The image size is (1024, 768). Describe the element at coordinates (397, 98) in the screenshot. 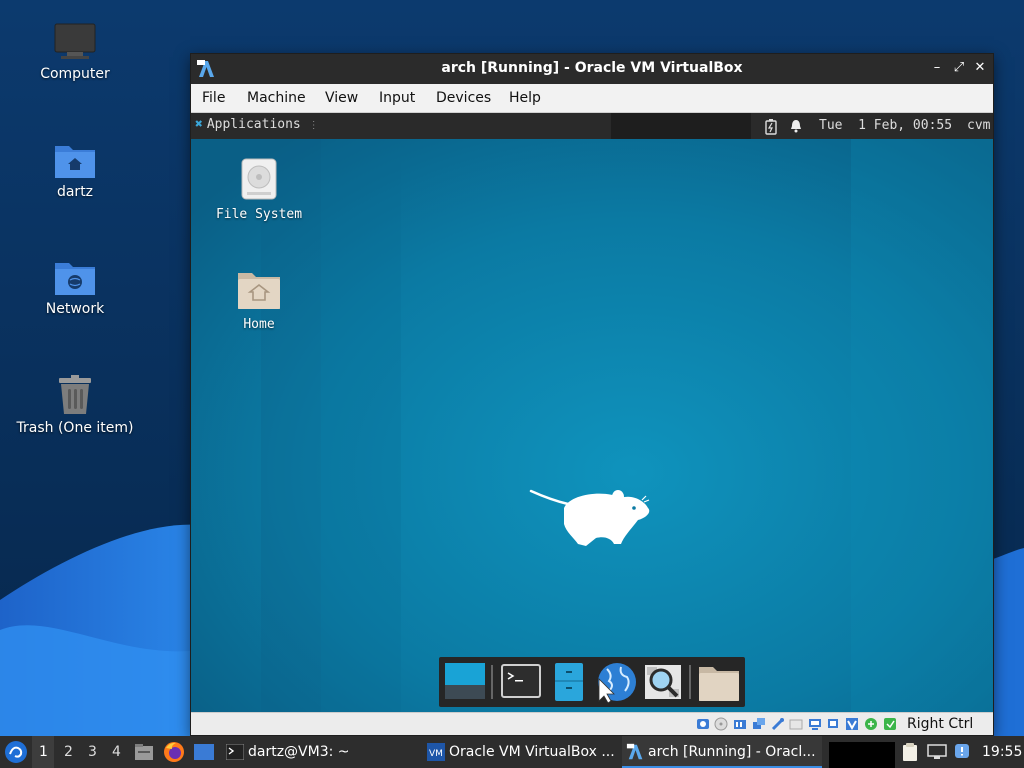

I see `menu-input: Input` at that location.